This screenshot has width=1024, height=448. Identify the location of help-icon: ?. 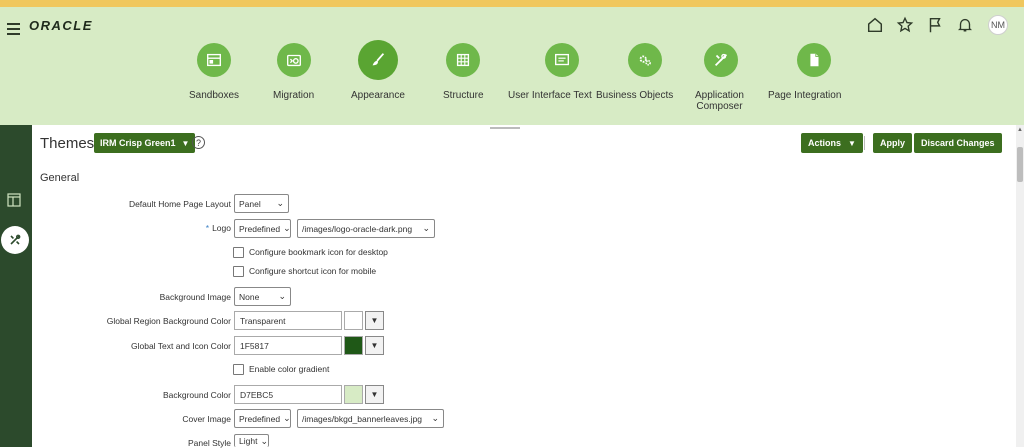
(198, 142).